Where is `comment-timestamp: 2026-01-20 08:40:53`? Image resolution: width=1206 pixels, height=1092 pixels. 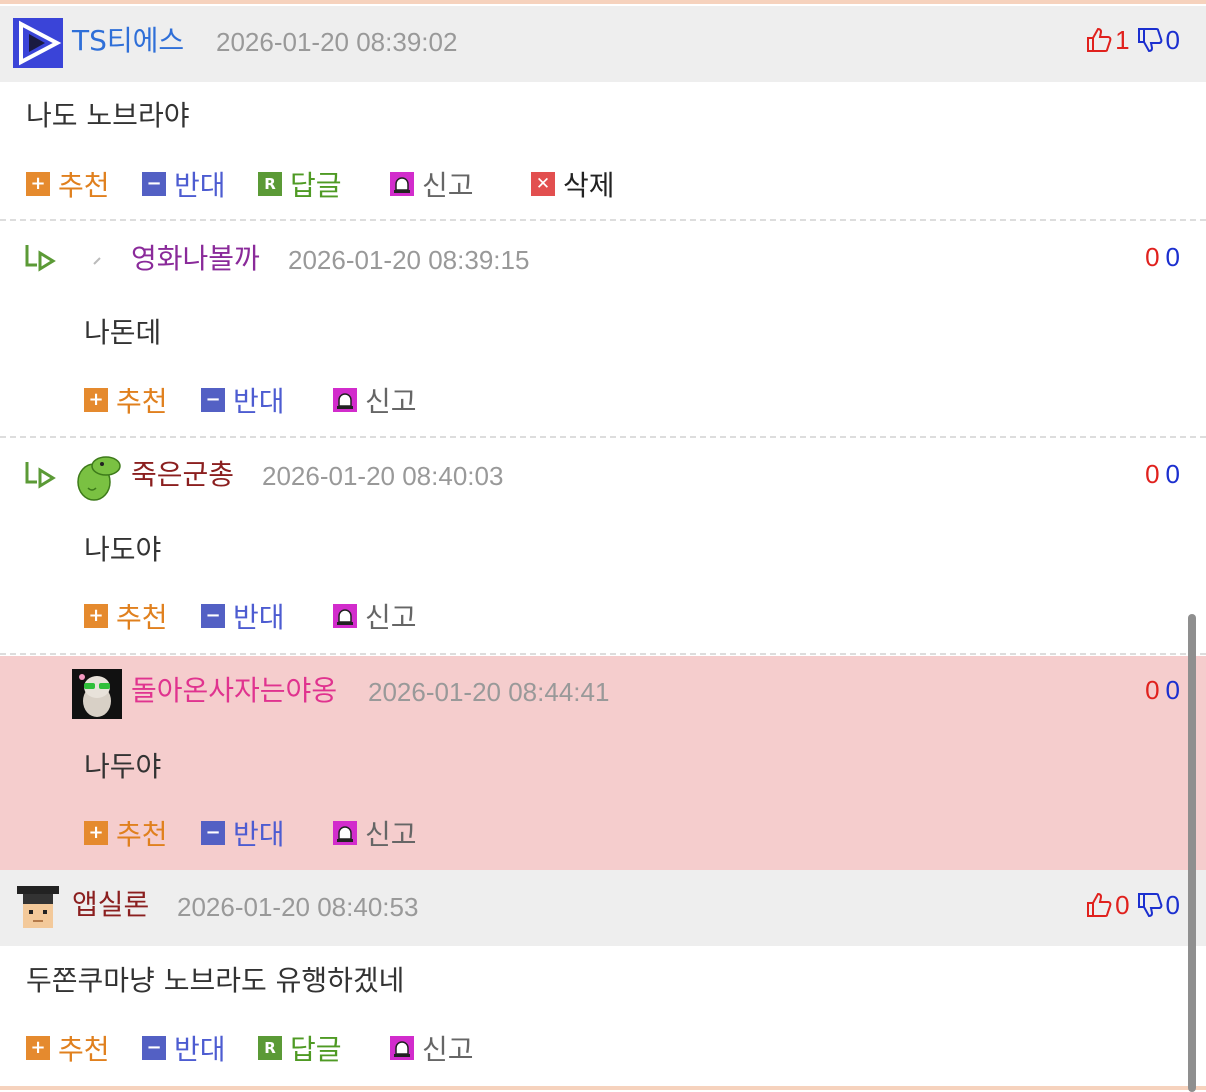
comment-timestamp: 2026-01-20 08:40:53 is located at coordinates (298, 907).